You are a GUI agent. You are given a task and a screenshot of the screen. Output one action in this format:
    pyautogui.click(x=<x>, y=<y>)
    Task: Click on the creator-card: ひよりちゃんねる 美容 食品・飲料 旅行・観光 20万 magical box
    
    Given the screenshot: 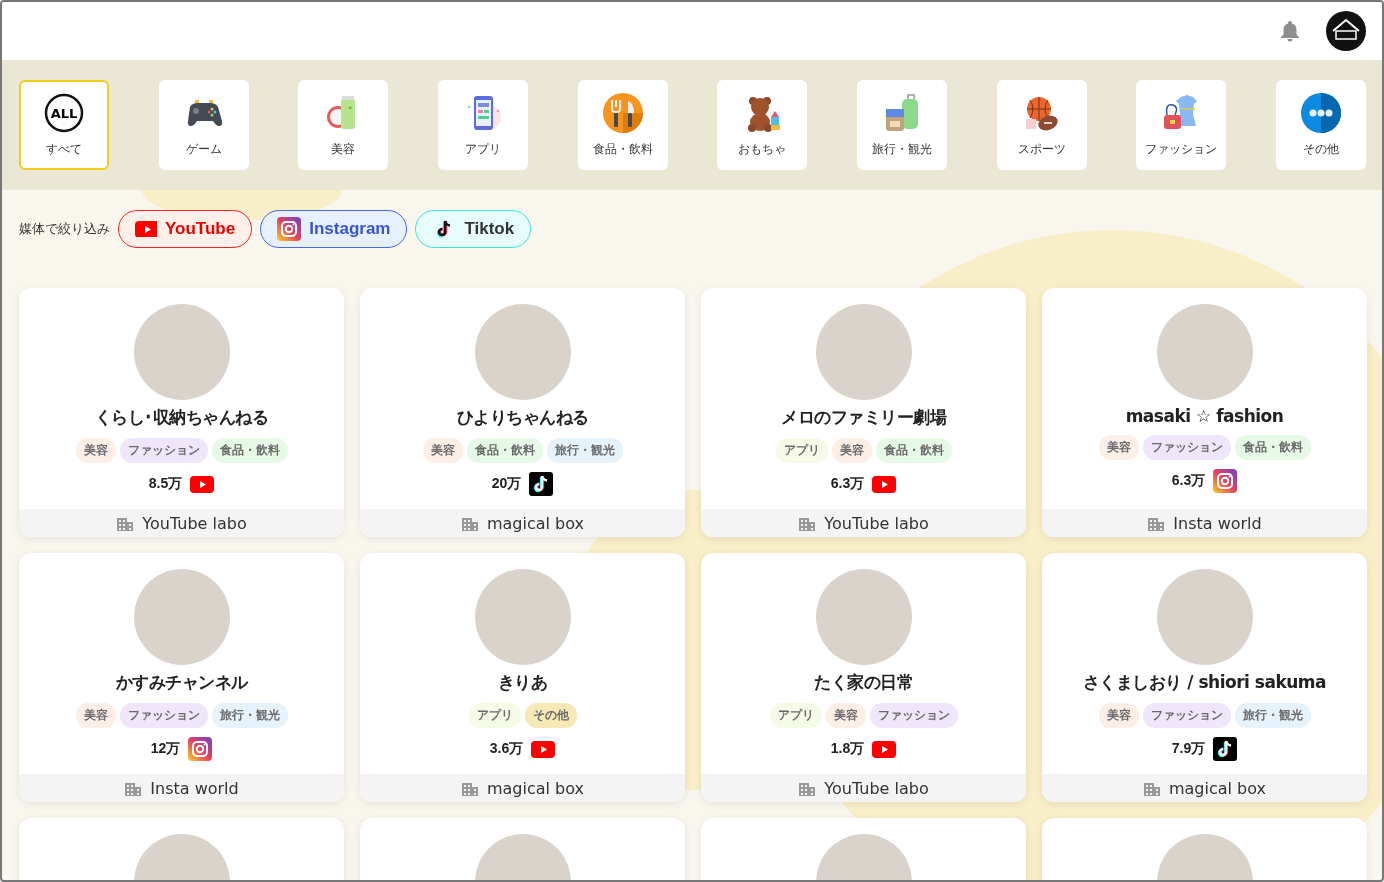 What is the action you would take?
    pyautogui.click(x=522, y=412)
    